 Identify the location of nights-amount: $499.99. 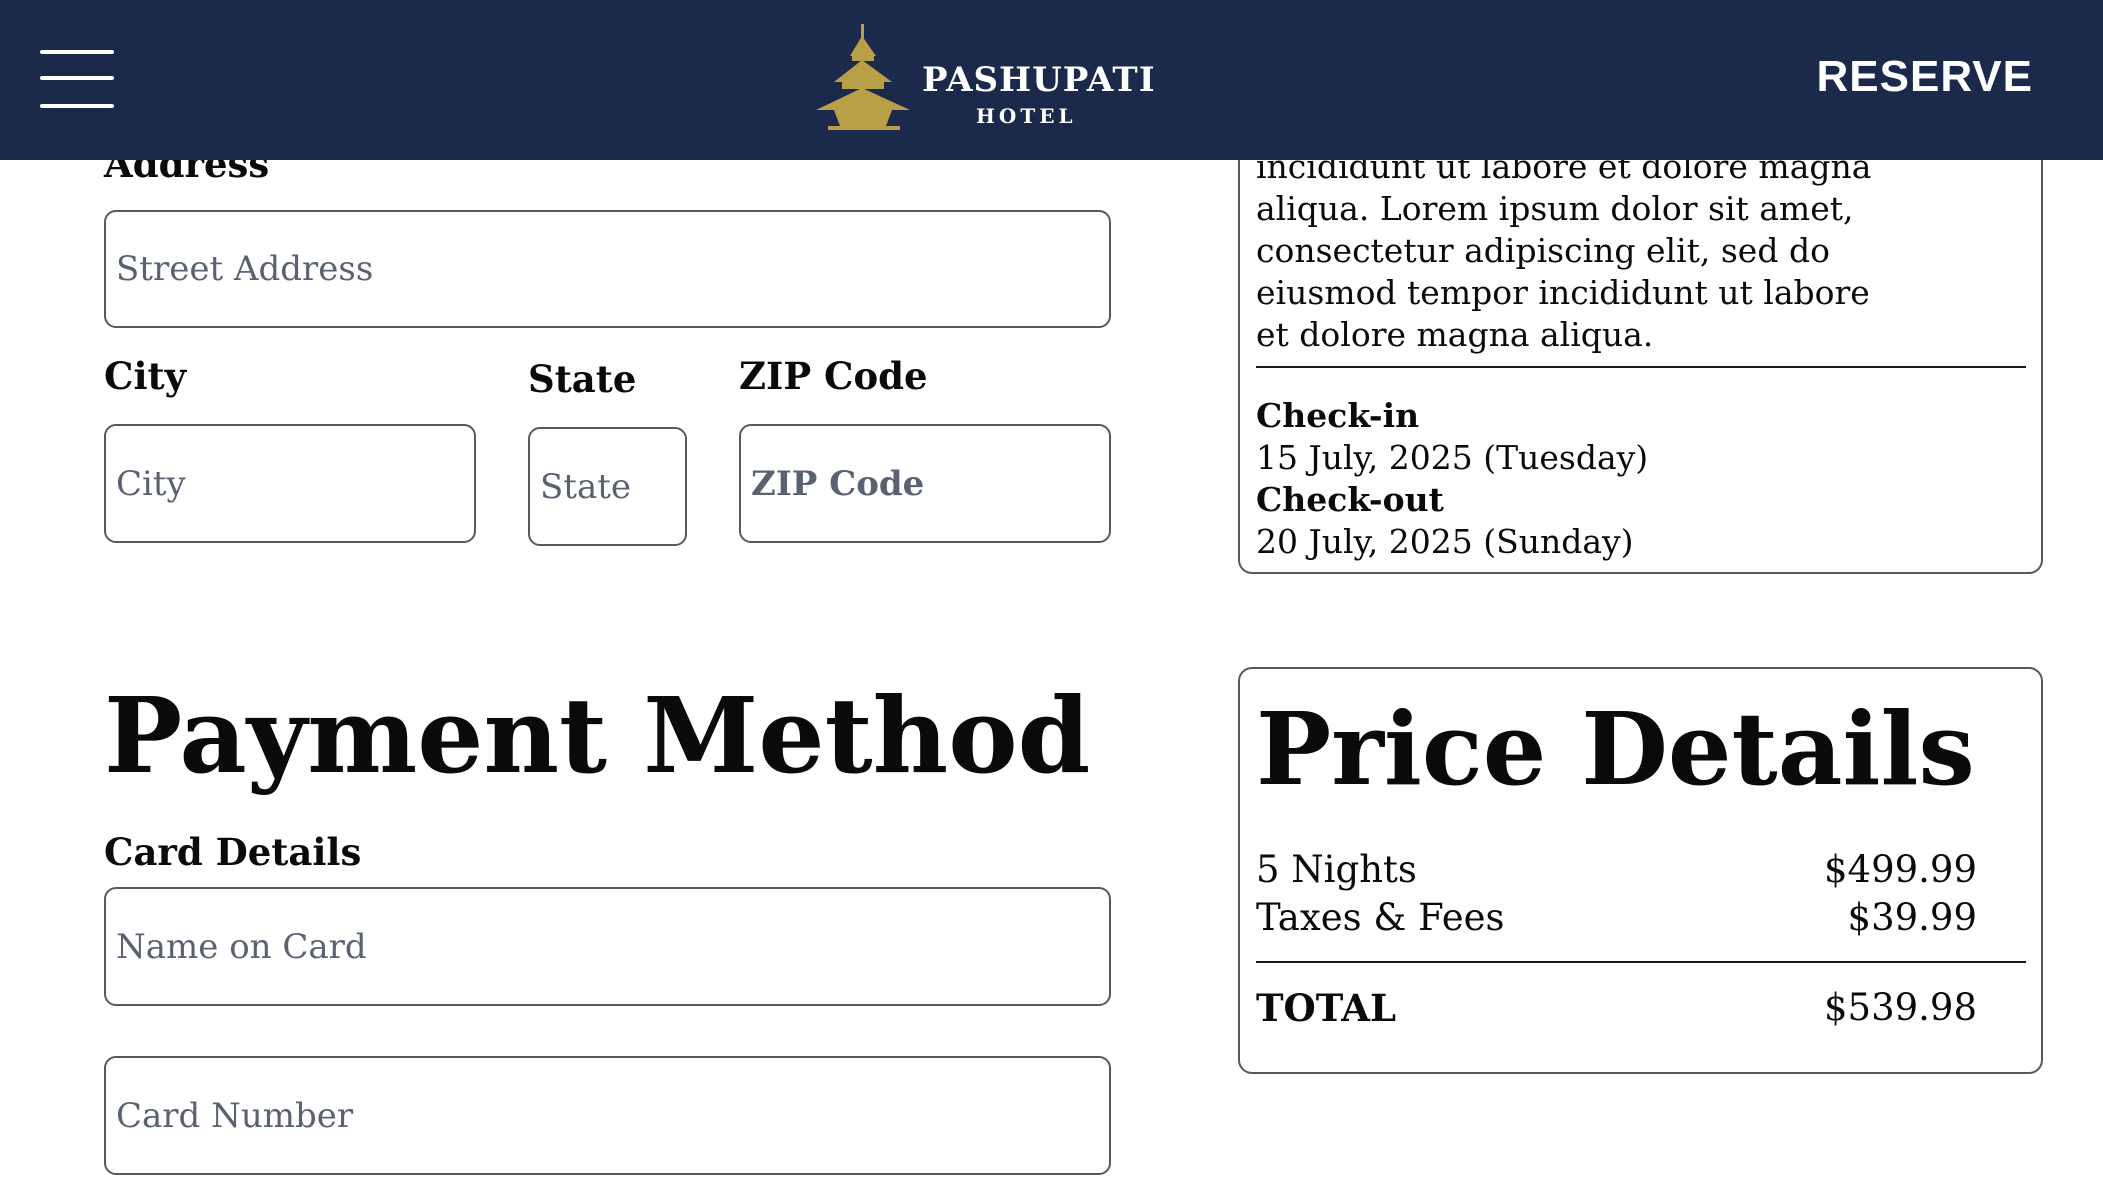
(1900, 869).